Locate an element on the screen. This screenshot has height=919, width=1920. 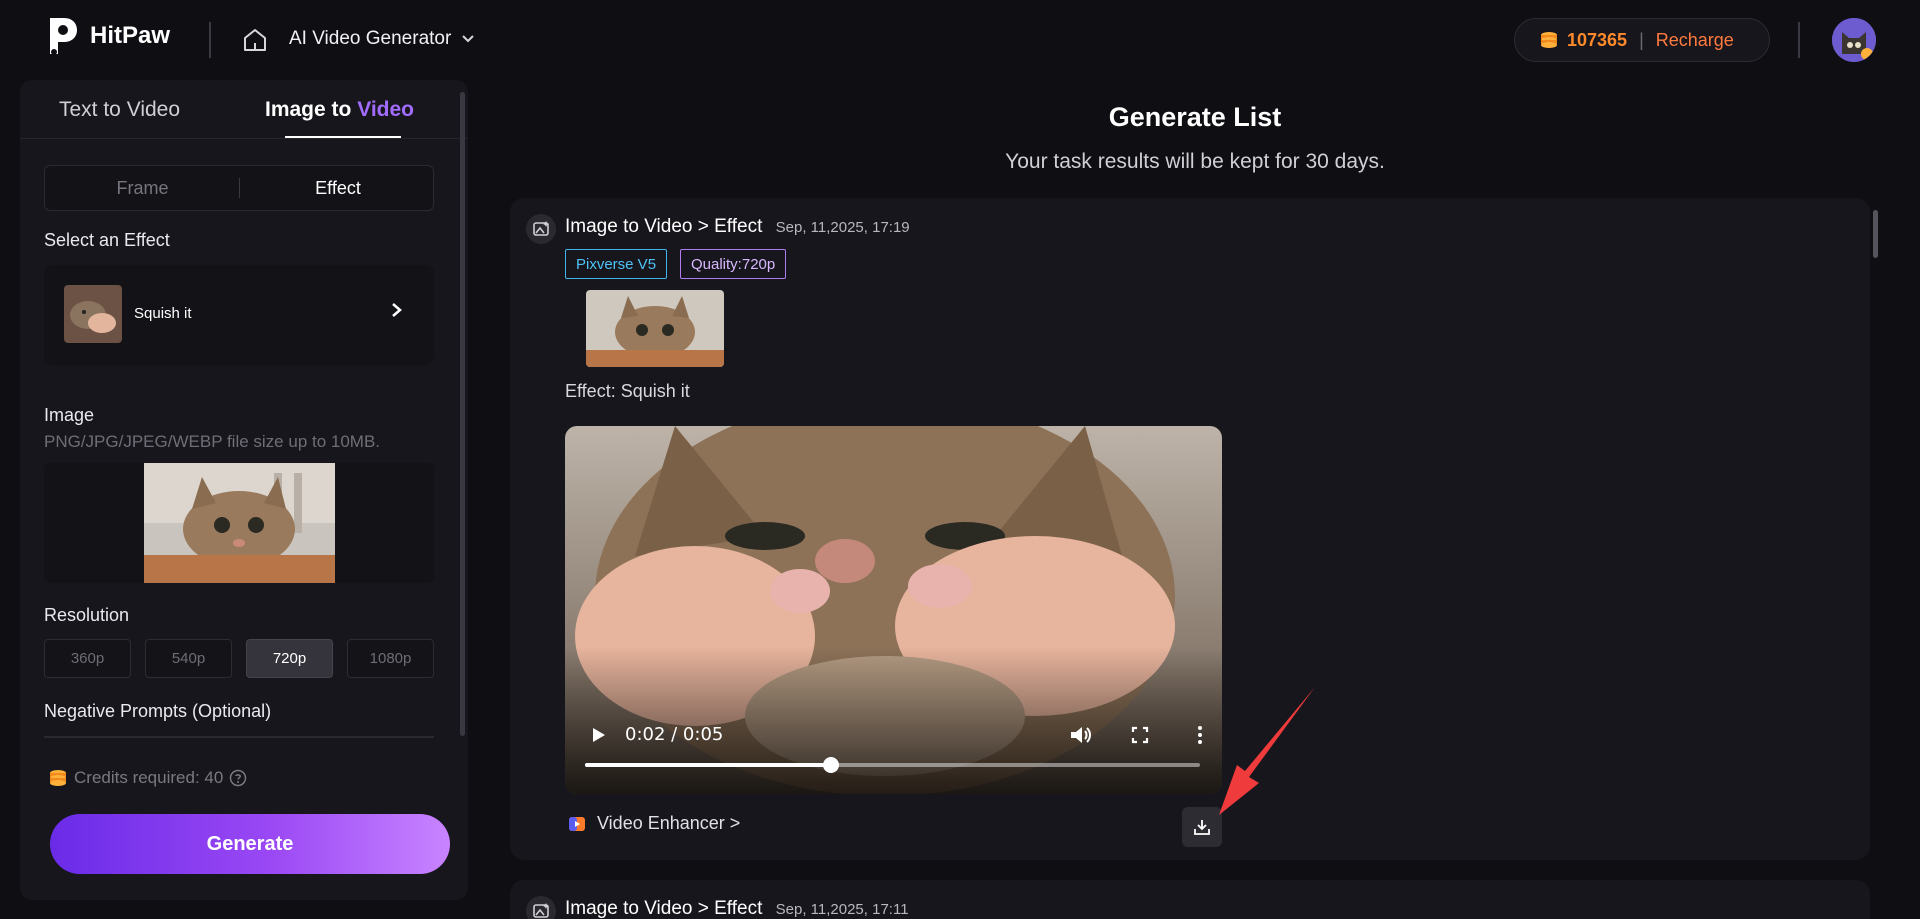
uploaded-cat-image is located at coordinates (239, 523).